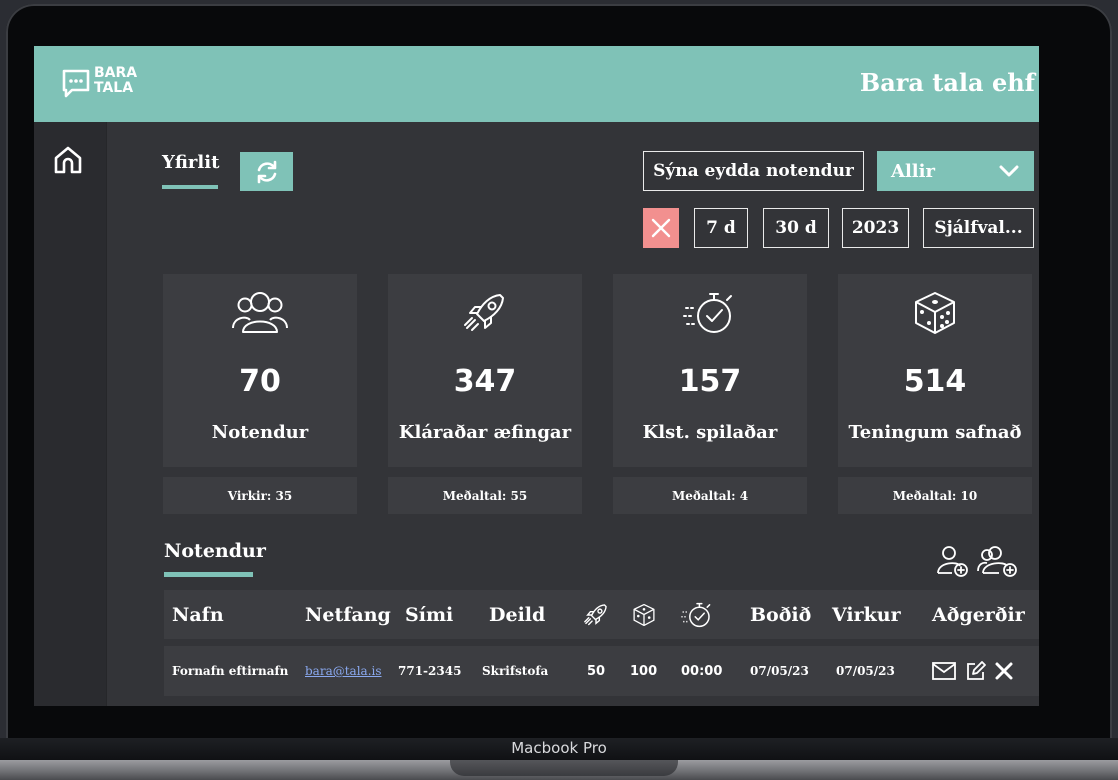  I want to click on chevron-down-icon, so click(1009, 171).